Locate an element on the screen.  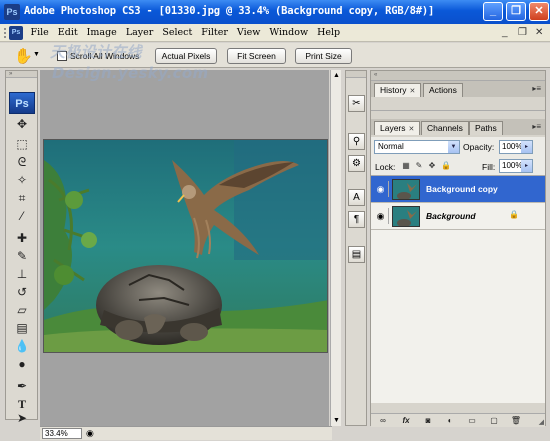
layer-thumbnail-image is located at coordinates (406, 216).